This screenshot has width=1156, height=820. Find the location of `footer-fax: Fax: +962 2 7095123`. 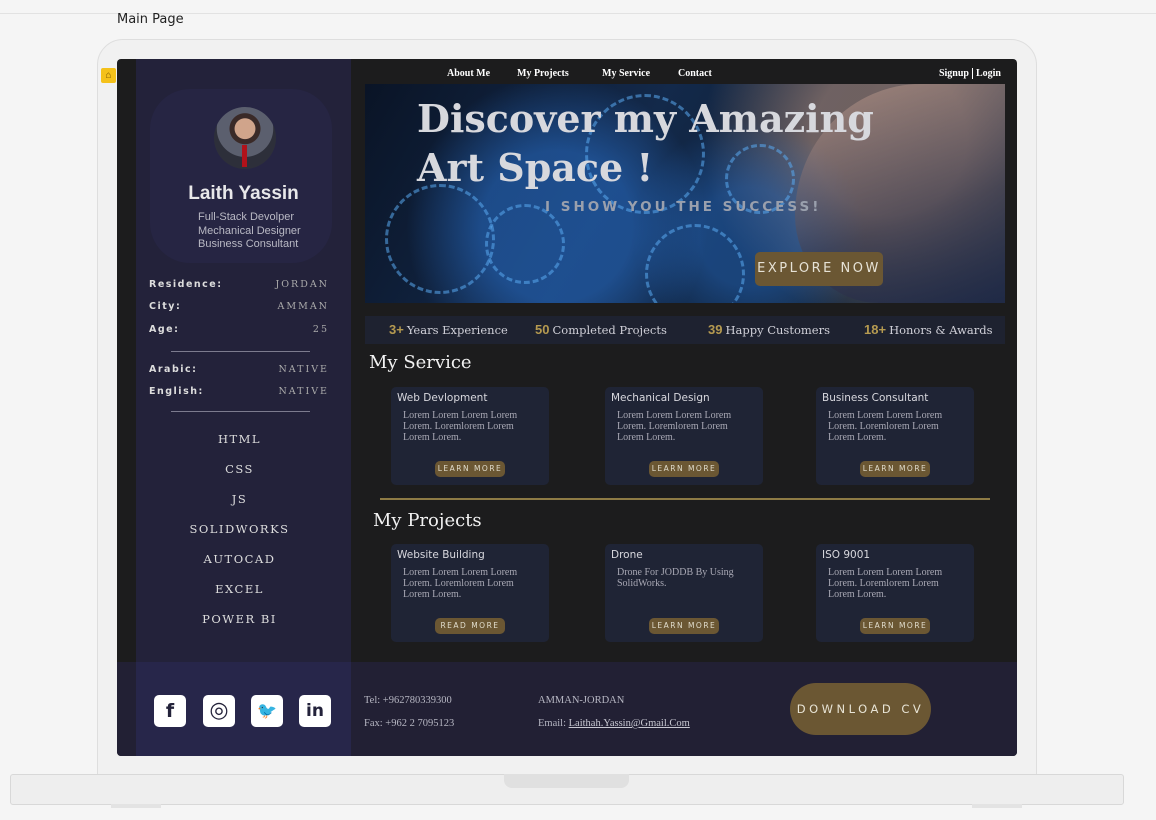

footer-fax: Fax: +962 2 7095123 is located at coordinates (409, 723).